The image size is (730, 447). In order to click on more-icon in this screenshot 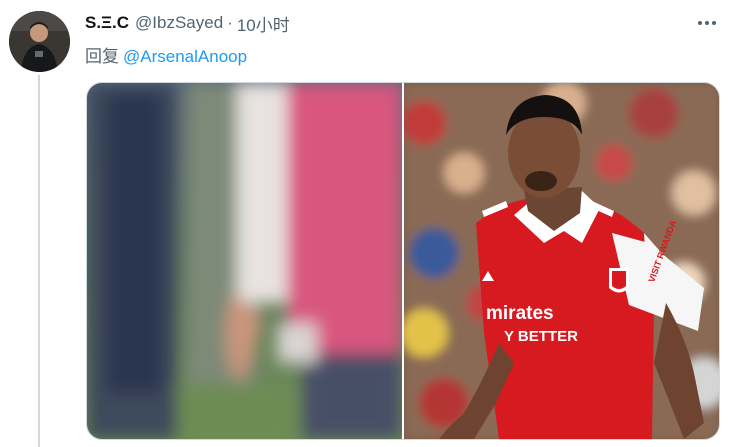, I will do `click(707, 23)`.